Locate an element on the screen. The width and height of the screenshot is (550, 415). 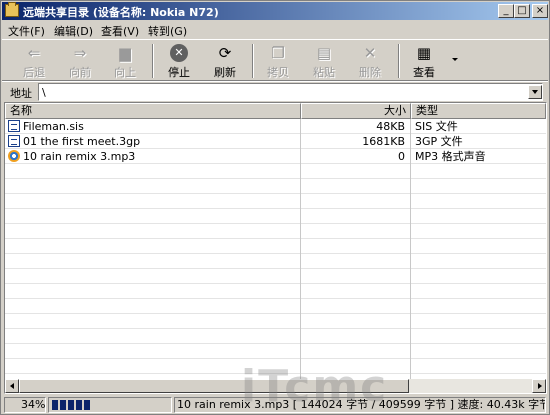
horizontal-scrollbar is located at coordinates (275, 386).